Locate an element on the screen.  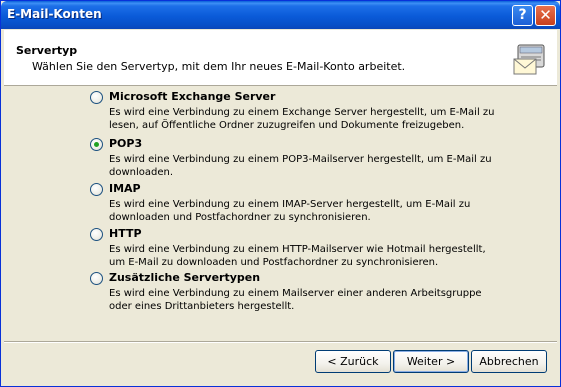
title-bar: E-Mail-Konten ? ✕ is located at coordinates (280, 15).